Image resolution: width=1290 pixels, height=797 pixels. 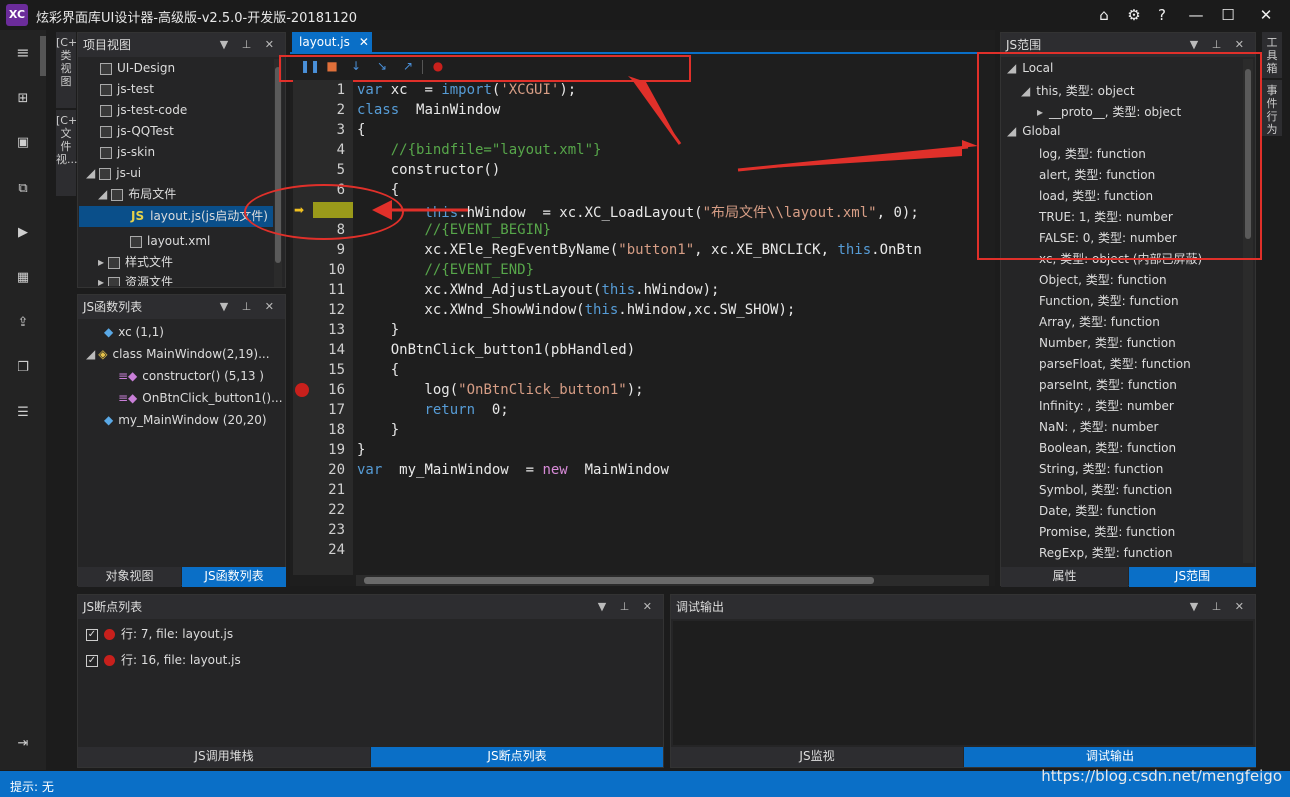 What do you see at coordinates (1106, 552) in the screenshot?
I see `scope-item: RegExp, 类型: function` at bounding box center [1106, 552].